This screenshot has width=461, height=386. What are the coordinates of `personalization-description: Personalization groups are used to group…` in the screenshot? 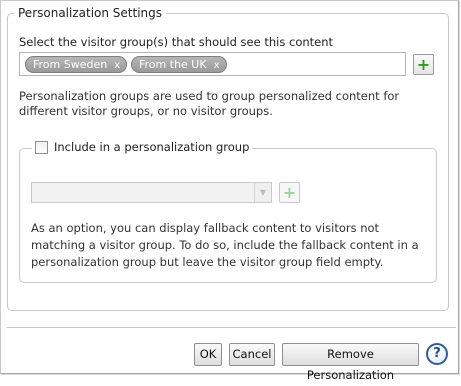 It's located at (209, 103).